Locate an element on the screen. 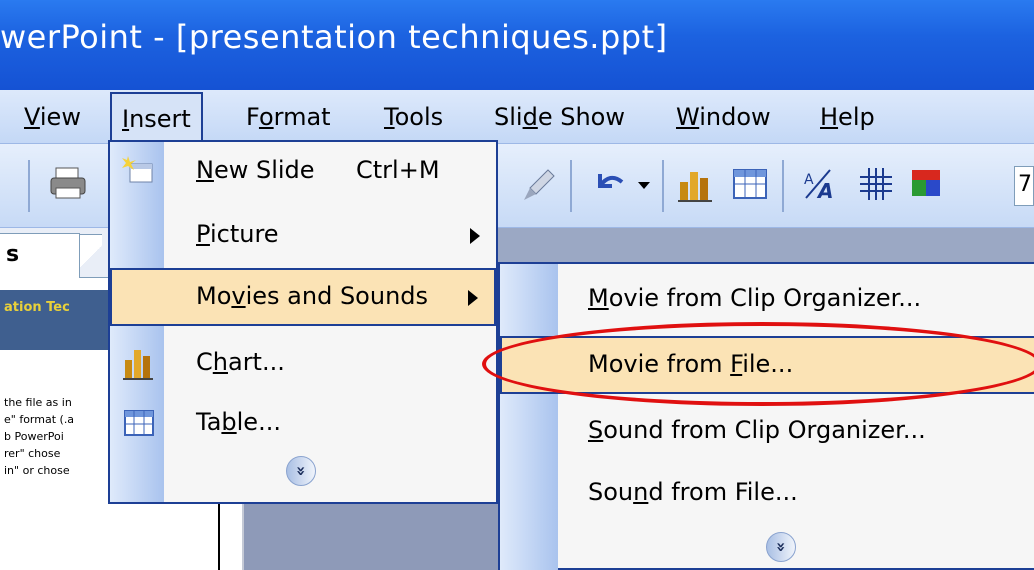 The height and width of the screenshot is (570, 1034). thumbnail-text-line: e" format (.a is located at coordinates (39, 419).